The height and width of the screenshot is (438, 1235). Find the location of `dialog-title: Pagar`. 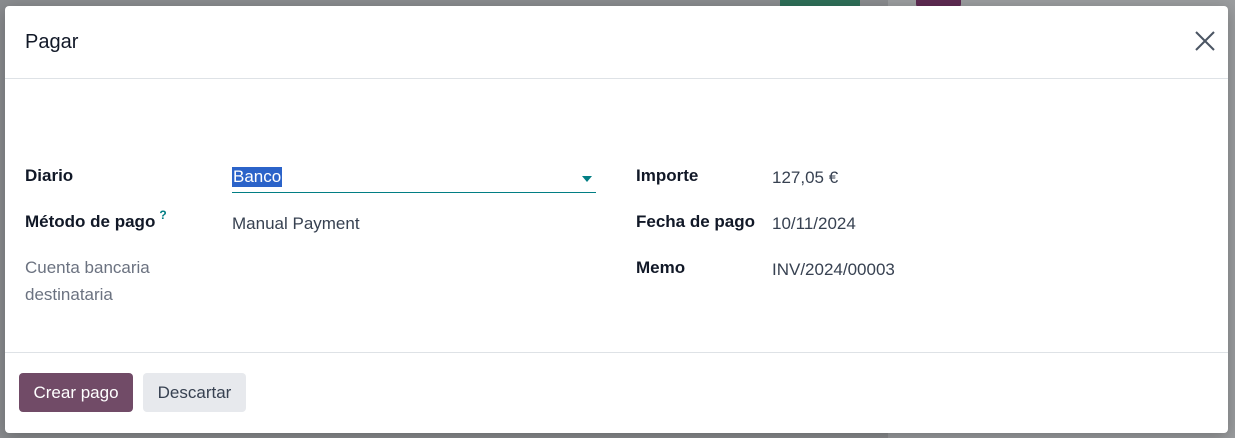

dialog-title: Pagar is located at coordinates (52, 42).